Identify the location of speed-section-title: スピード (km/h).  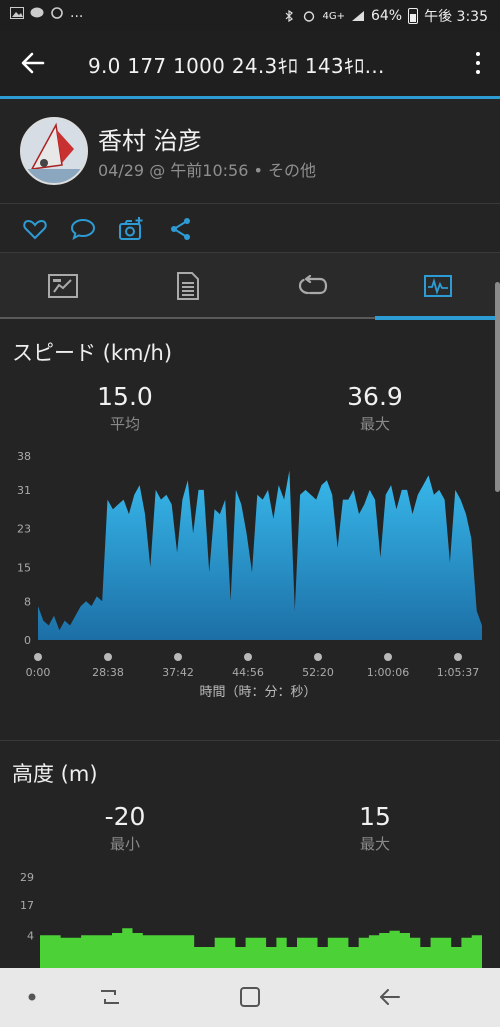
(92, 353).